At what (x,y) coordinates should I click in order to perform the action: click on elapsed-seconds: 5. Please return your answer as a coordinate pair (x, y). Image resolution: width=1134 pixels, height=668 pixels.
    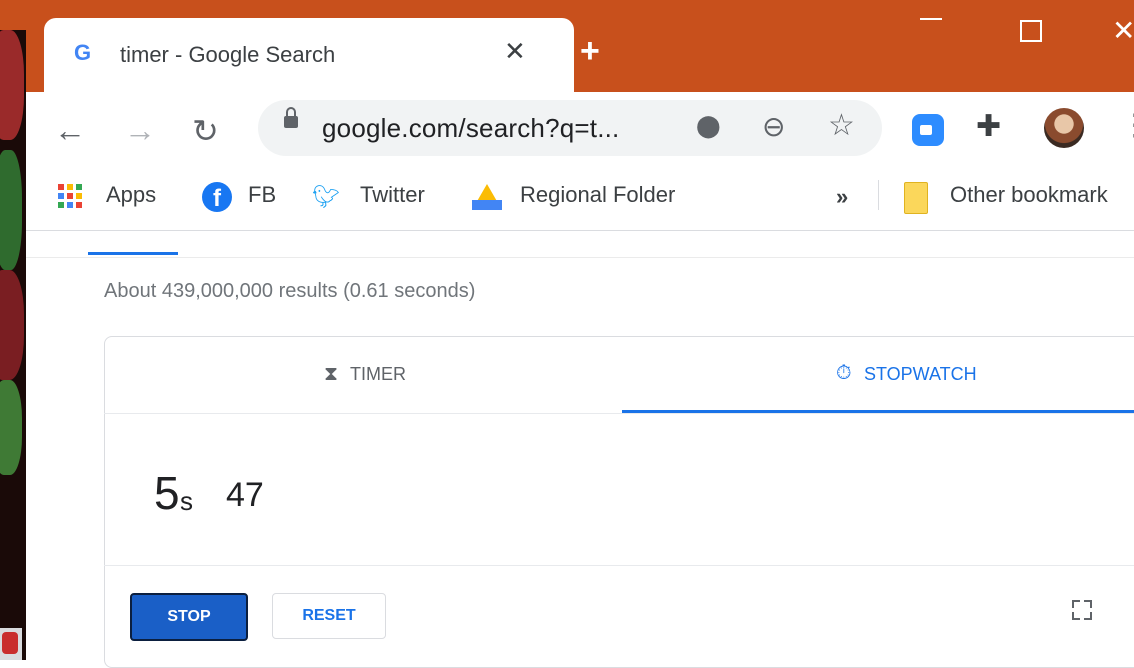
    Looking at the image, I should click on (167, 493).